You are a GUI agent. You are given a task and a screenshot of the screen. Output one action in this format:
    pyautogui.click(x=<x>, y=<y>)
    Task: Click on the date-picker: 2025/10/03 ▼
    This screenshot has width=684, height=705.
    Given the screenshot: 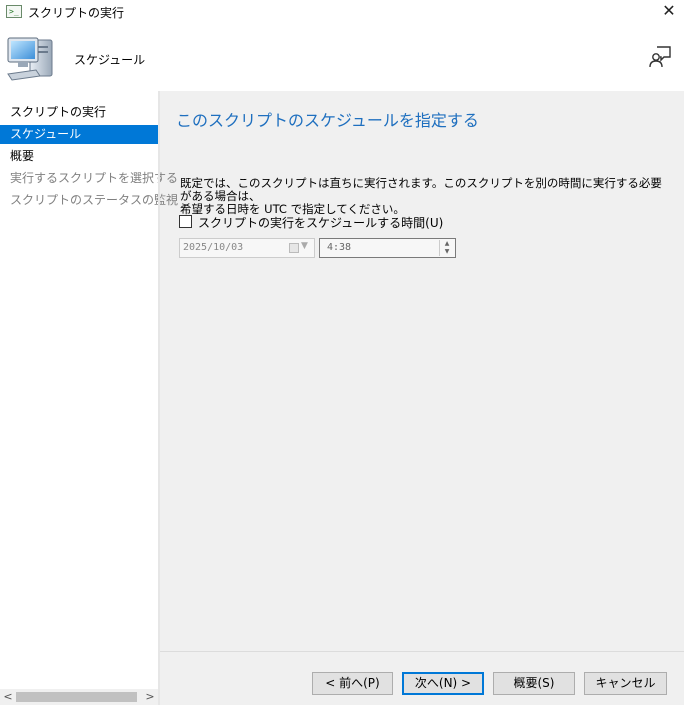 What is the action you would take?
    pyautogui.click(x=247, y=248)
    